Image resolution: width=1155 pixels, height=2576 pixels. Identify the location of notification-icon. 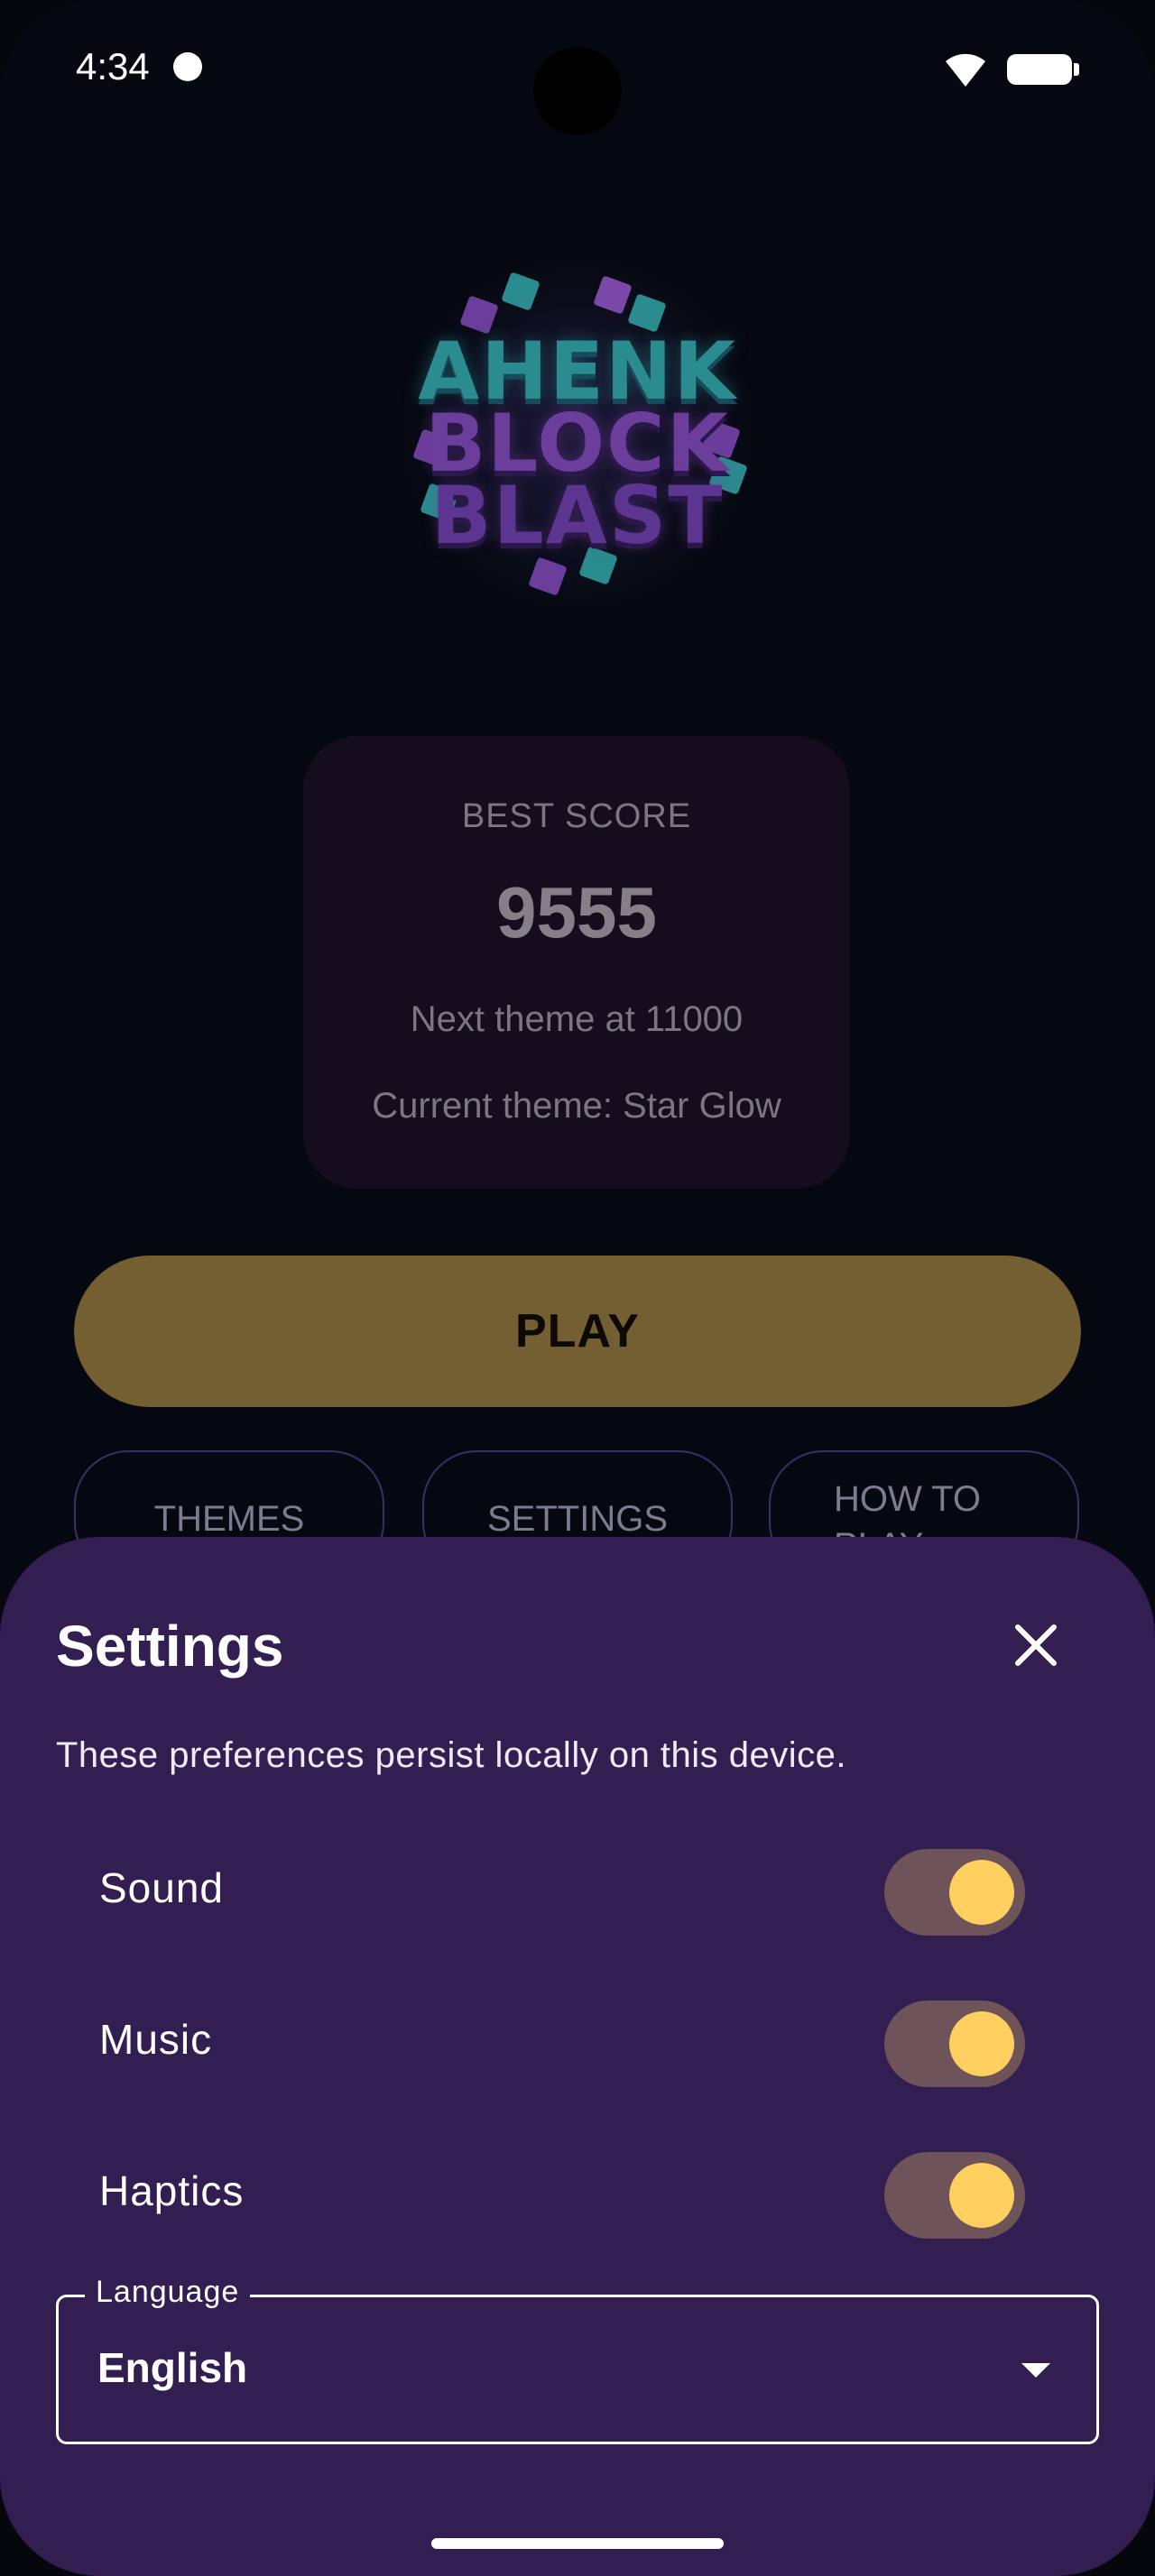
(187, 66).